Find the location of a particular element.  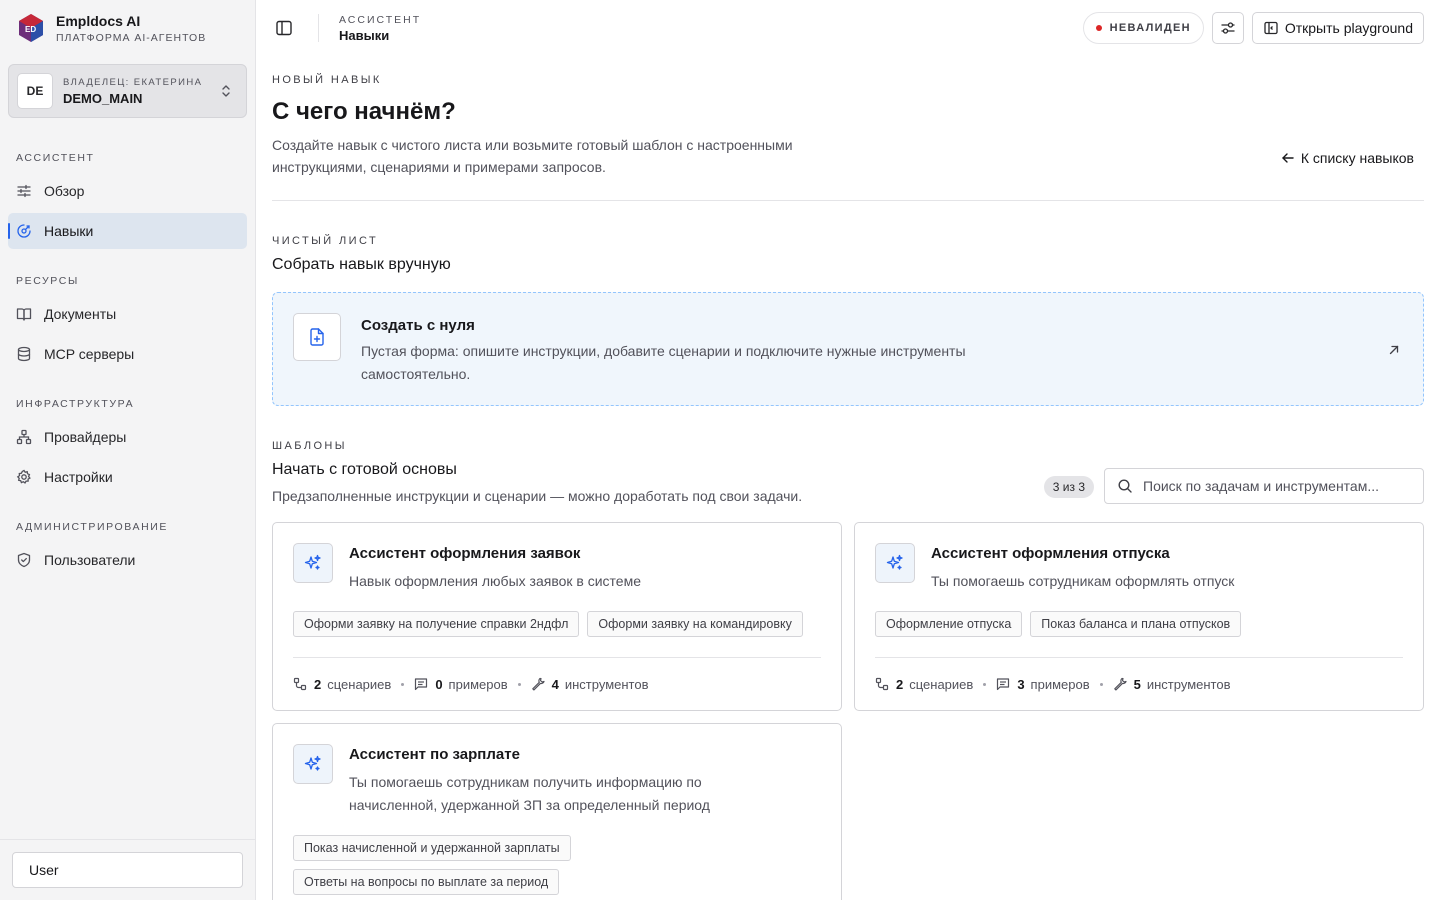

sidebar-toggle-icon is located at coordinates (284, 28).